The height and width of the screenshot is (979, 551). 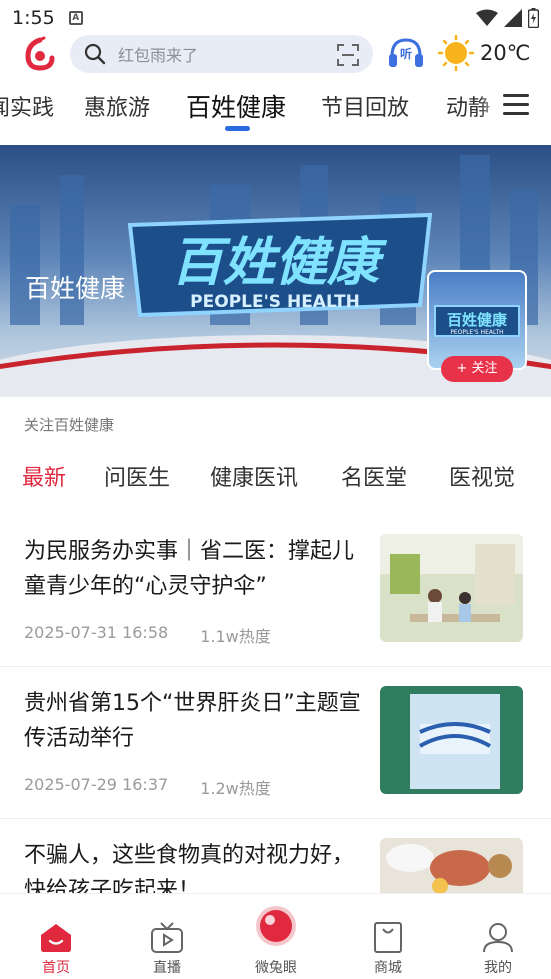 I want to click on tv-icon, so click(x=167, y=937).